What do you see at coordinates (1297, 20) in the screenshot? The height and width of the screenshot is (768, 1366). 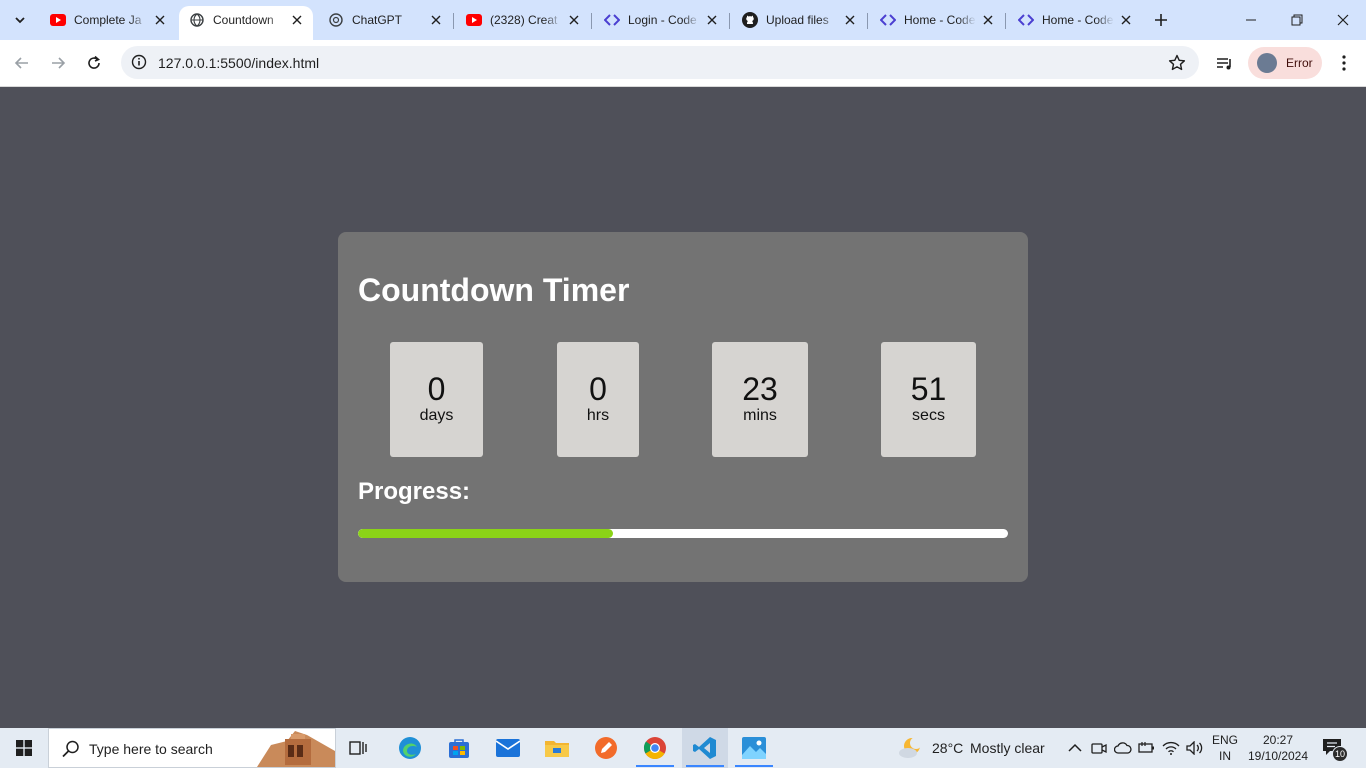 I see `restore-button` at bounding box center [1297, 20].